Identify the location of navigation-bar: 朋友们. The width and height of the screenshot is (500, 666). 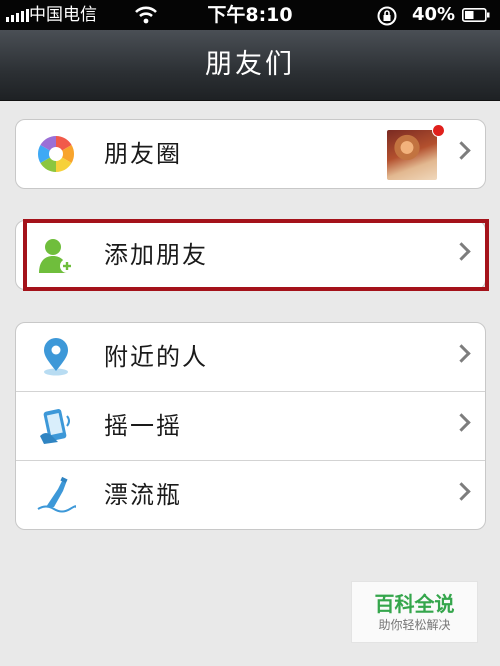
(250, 65).